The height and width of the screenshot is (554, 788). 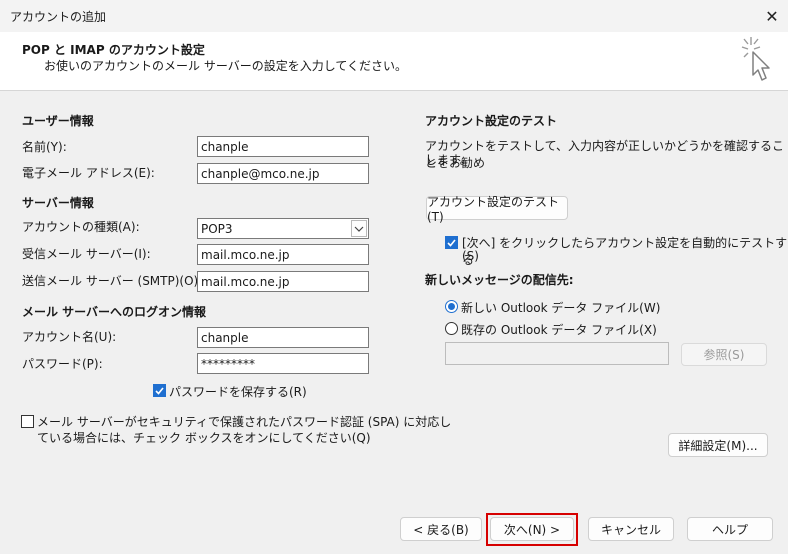 I want to click on auto-test-label-line2: (S), so click(x=470, y=256).